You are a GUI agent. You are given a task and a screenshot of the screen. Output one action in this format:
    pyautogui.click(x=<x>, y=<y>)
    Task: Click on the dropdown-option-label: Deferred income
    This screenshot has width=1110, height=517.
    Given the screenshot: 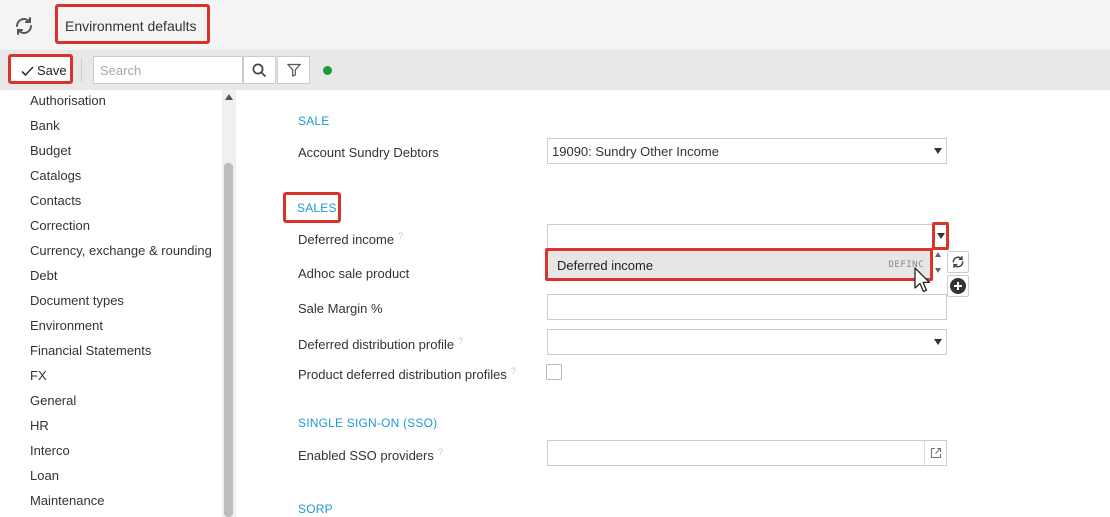 What is the action you would take?
    pyautogui.click(x=605, y=265)
    